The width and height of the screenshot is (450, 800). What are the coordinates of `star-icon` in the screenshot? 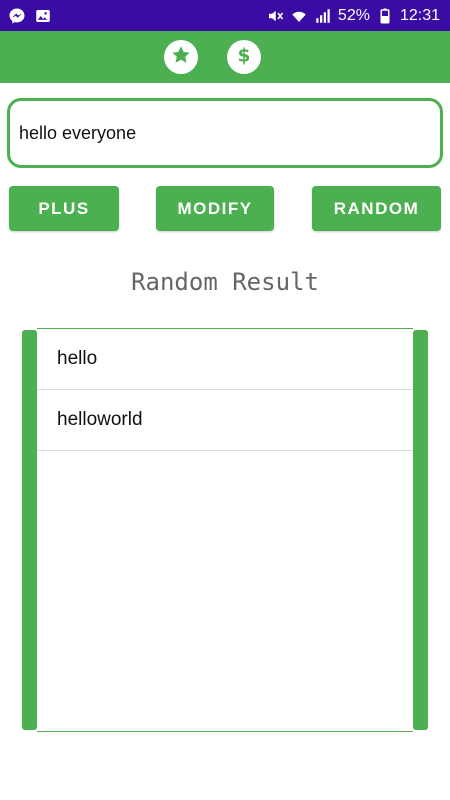 It's located at (181, 57).